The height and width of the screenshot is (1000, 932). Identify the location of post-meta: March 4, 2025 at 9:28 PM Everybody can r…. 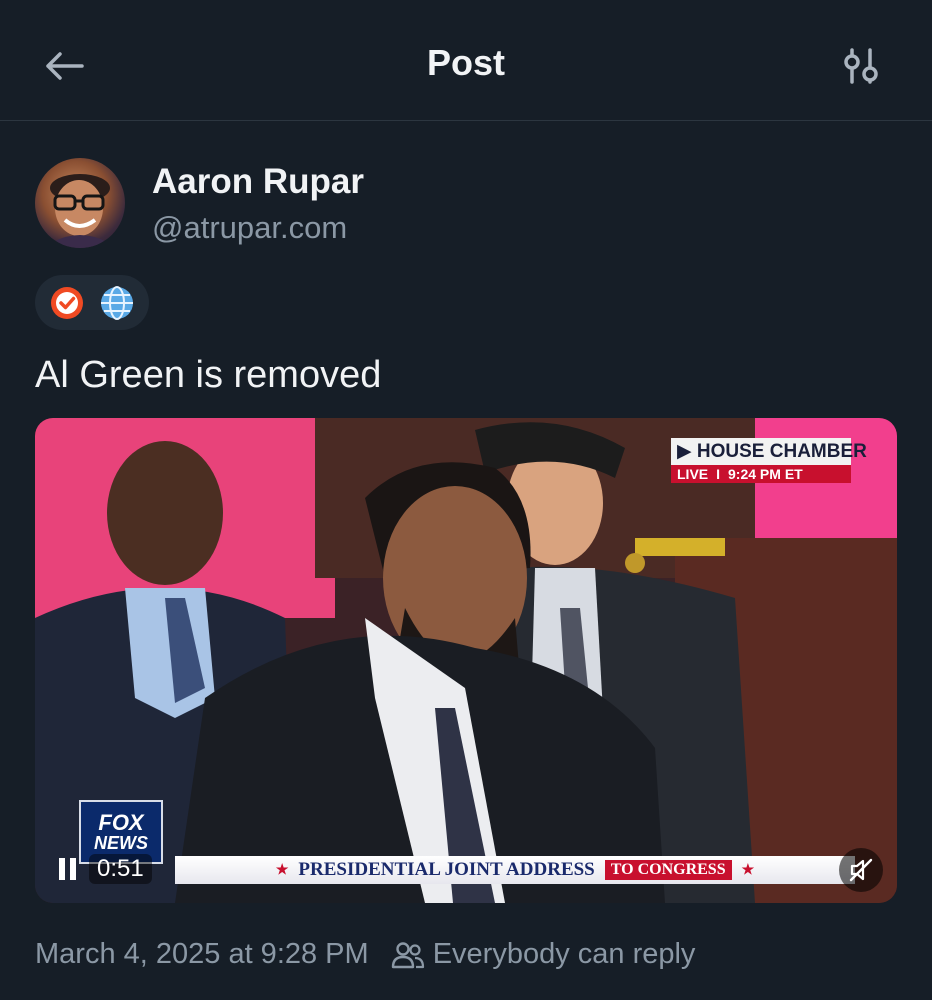
(365, 954).